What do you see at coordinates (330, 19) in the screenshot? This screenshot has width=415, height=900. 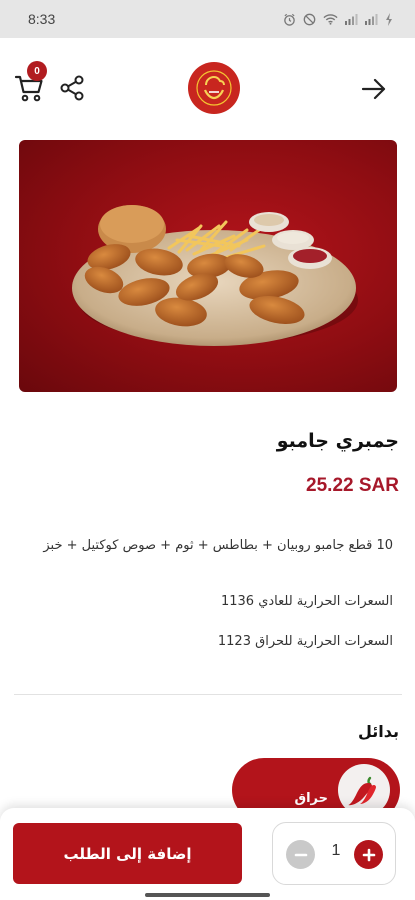 I see `wifi-icon` at bounding box center [330, 19].